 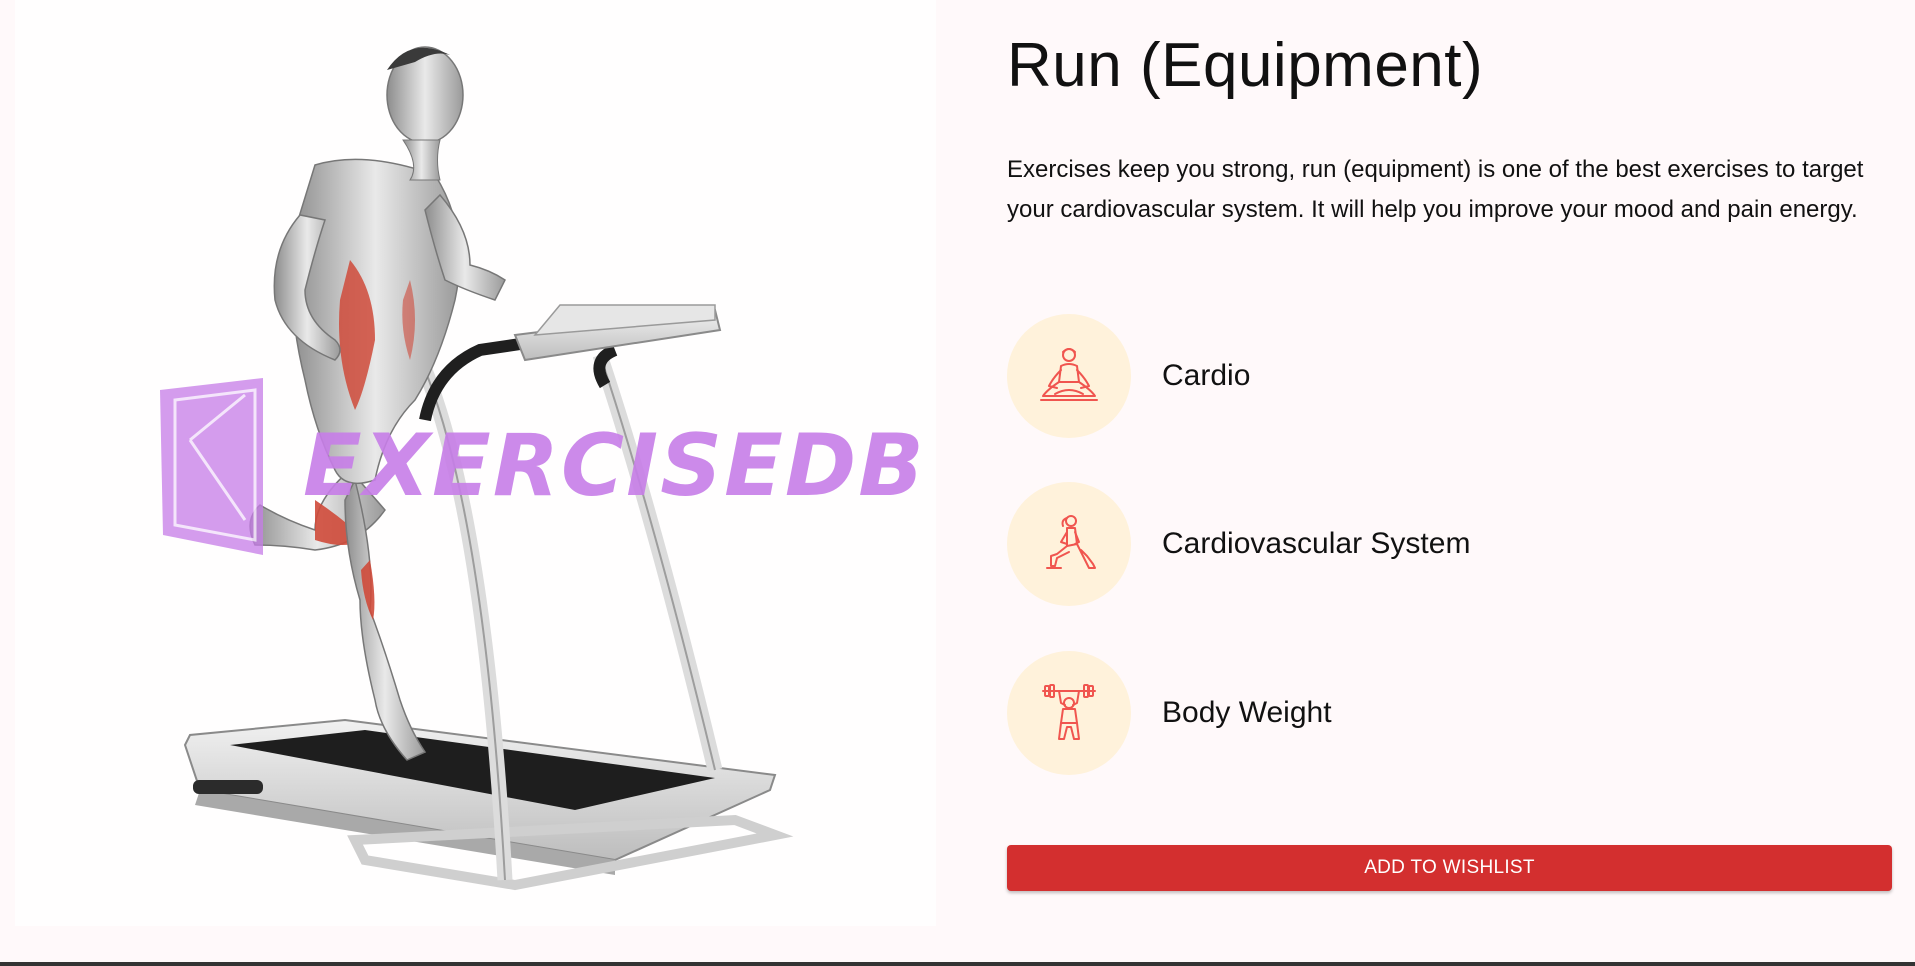 I want to click on page-divider, so click(x=957, y=964).